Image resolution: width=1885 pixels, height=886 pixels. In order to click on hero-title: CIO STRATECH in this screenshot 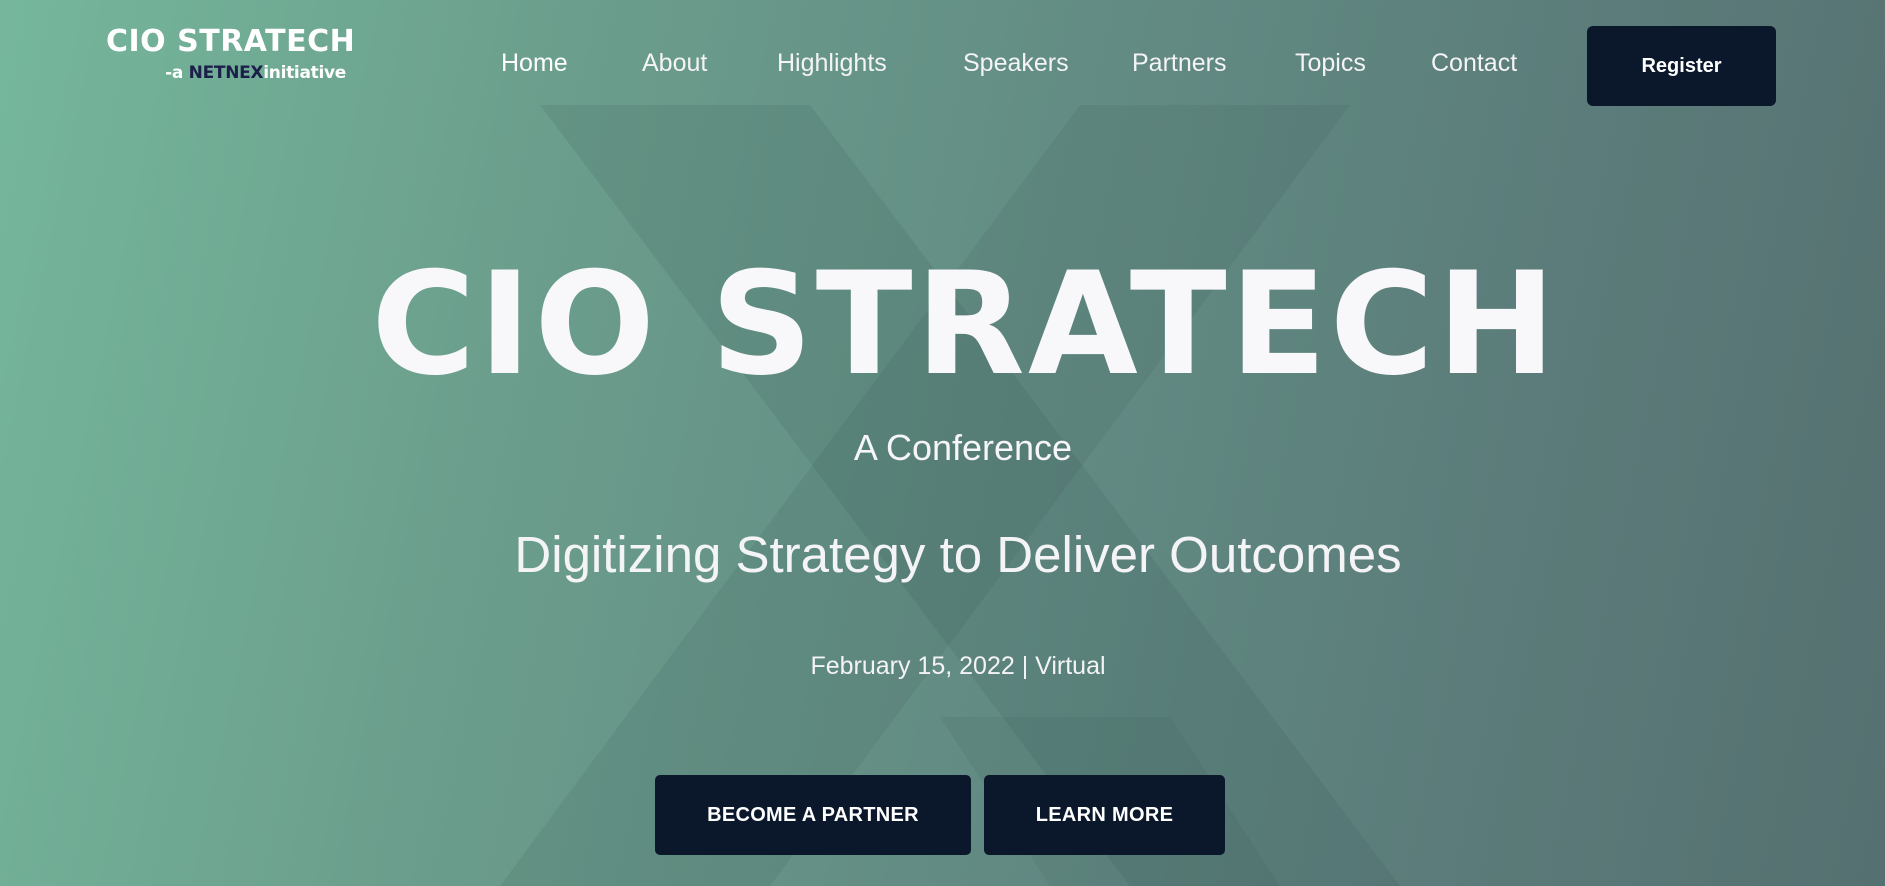, I will do `click(965, 324)`.